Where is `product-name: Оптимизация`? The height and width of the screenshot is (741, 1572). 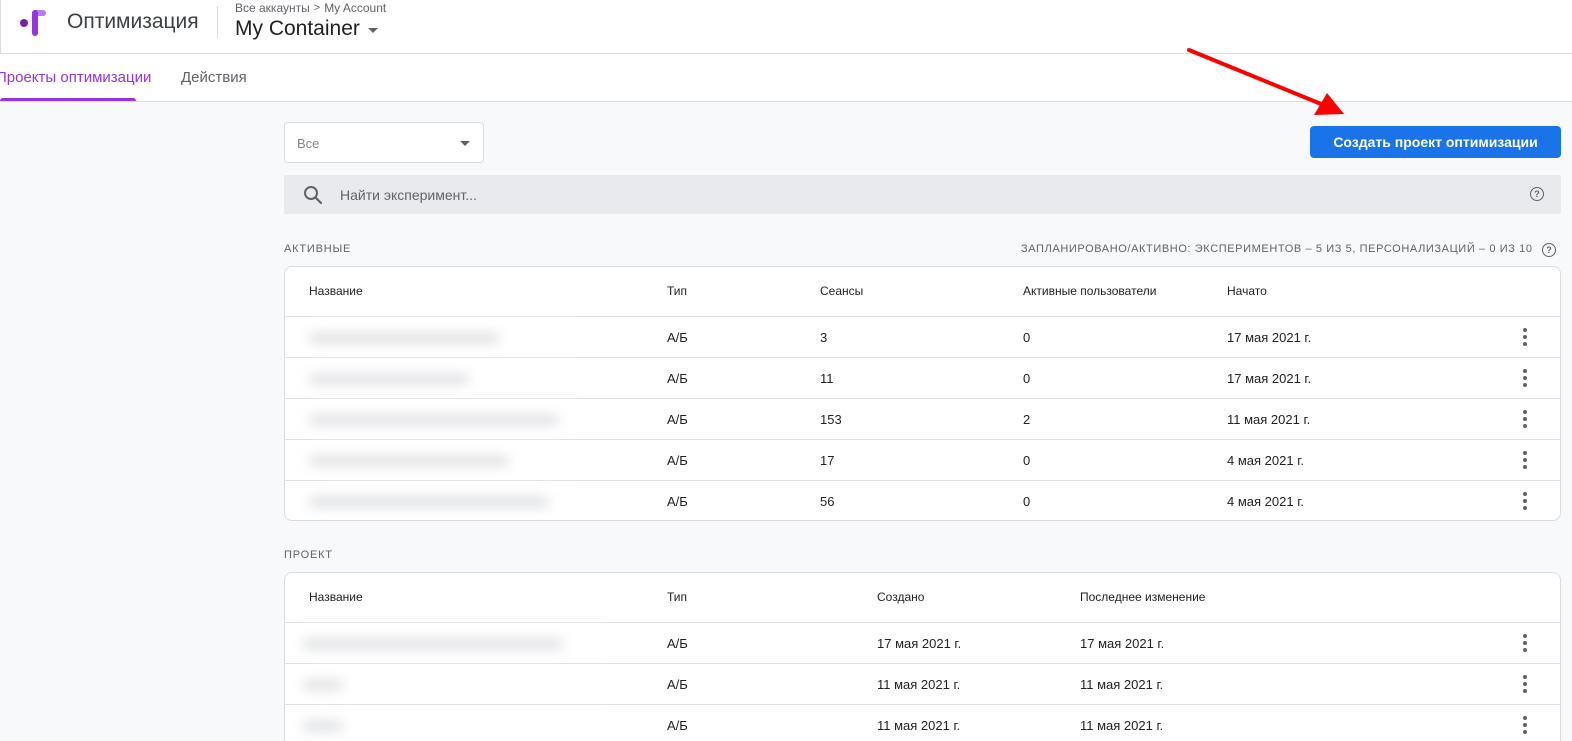
product-name: Оптимизация is located at coordinates (133, 21).